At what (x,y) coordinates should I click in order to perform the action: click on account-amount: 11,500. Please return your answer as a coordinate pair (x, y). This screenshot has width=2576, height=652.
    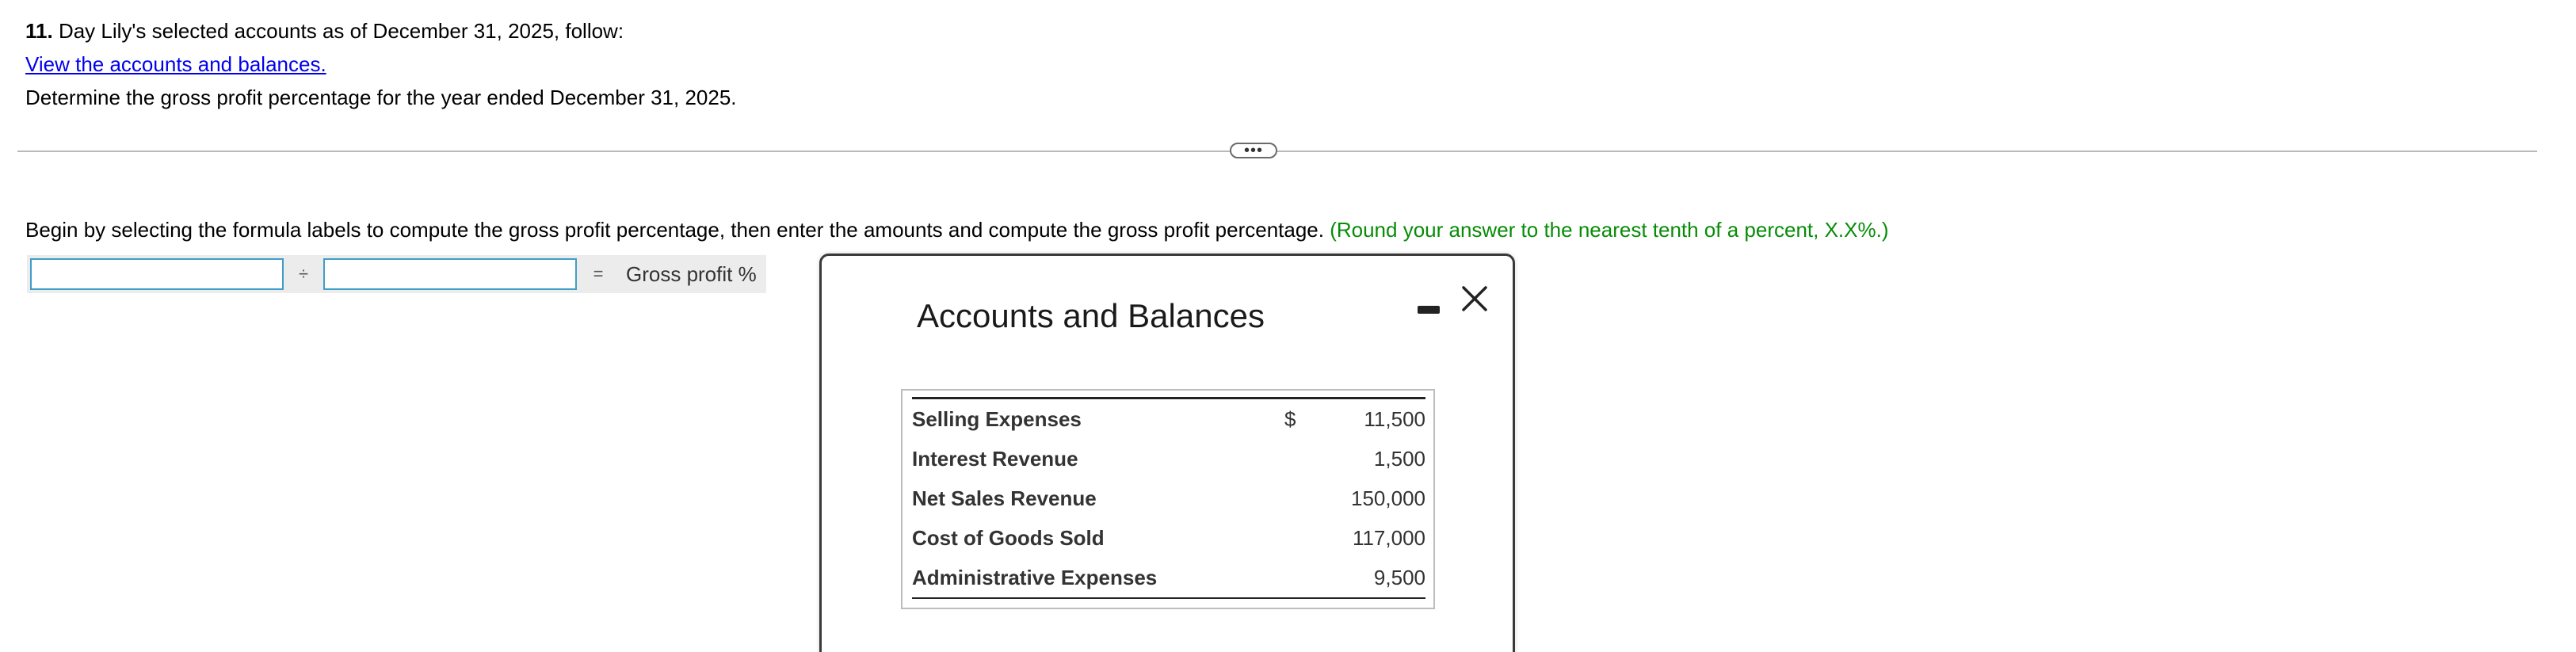
    Looking at the image, I should click on (1394, 418).